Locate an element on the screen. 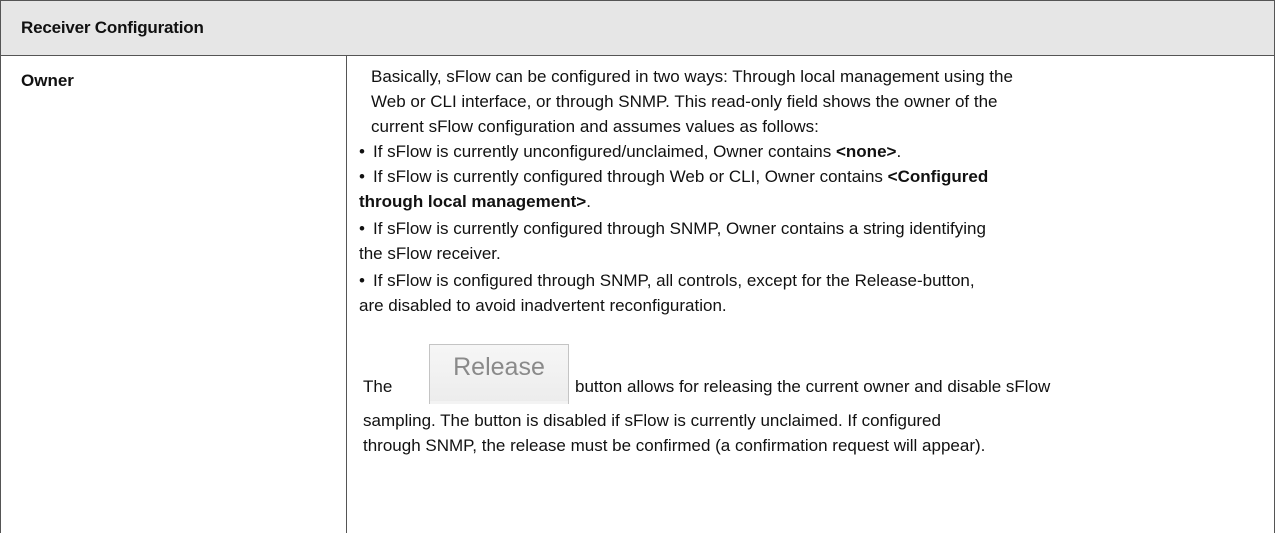 This screenshot has width=1275, height=533. release-button: Release is located at coordinates (499, 367).